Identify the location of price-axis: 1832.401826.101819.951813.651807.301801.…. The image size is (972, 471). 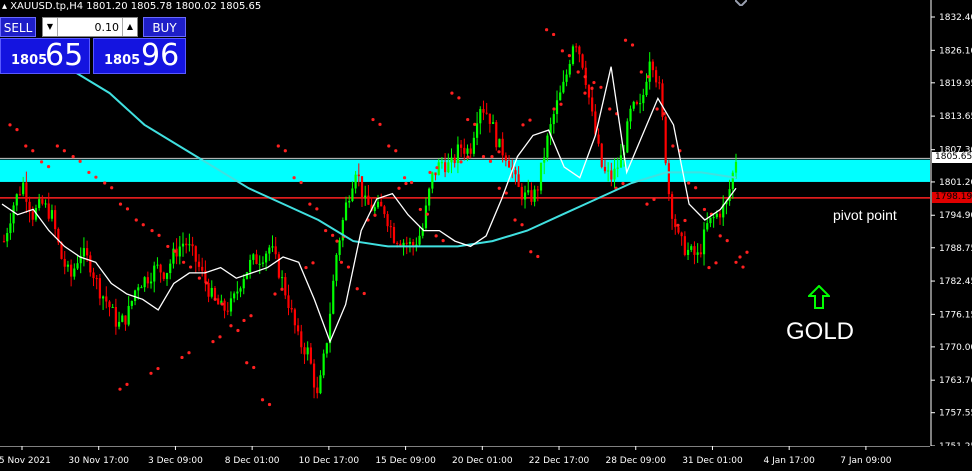
(951, 223).